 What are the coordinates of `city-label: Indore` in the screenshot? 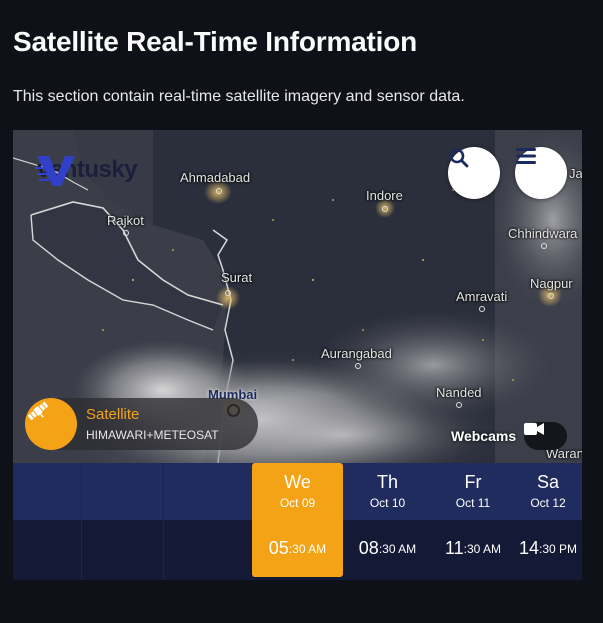 It's located at (384, 195).